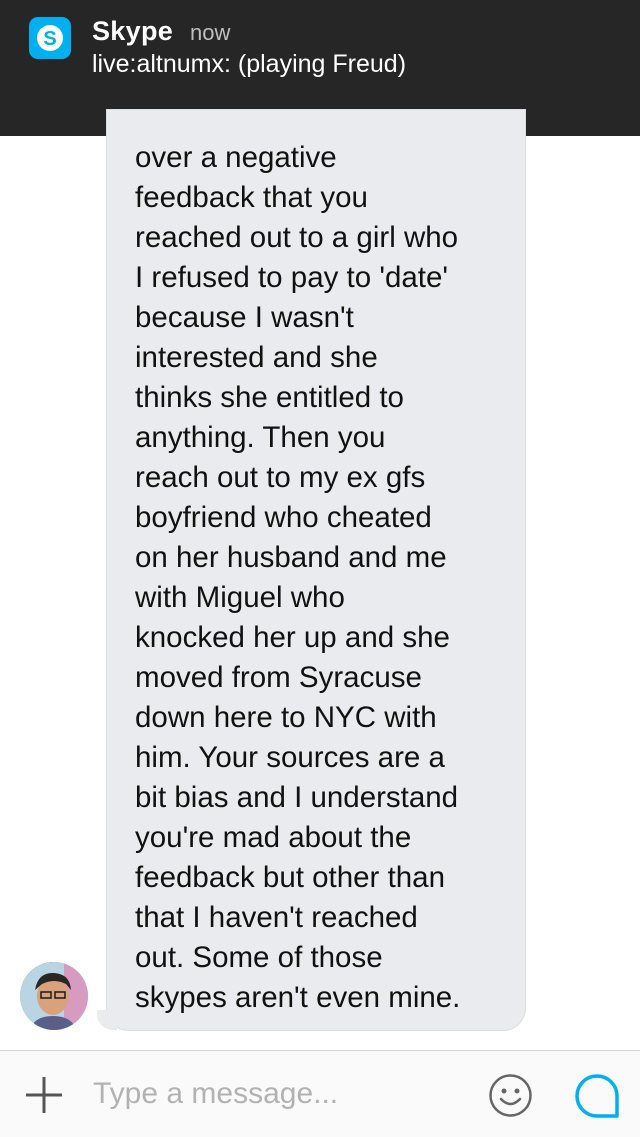 This screenshot has width=640, height=1137. I want to click on avatar, so click(54, 996).